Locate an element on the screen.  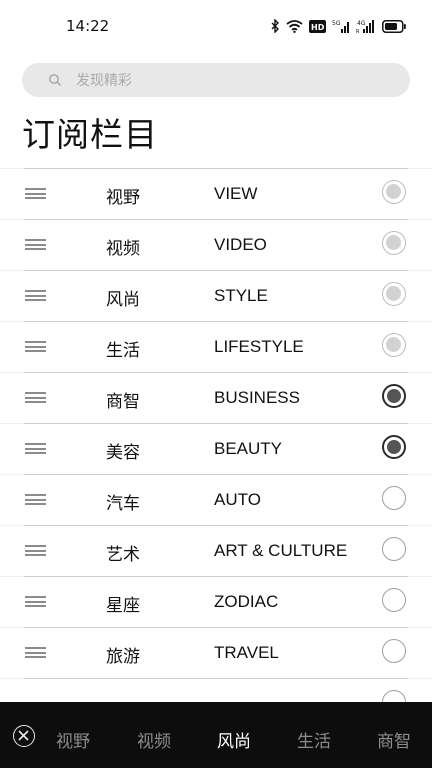
battery-icon is located at coordinates (394, 26).